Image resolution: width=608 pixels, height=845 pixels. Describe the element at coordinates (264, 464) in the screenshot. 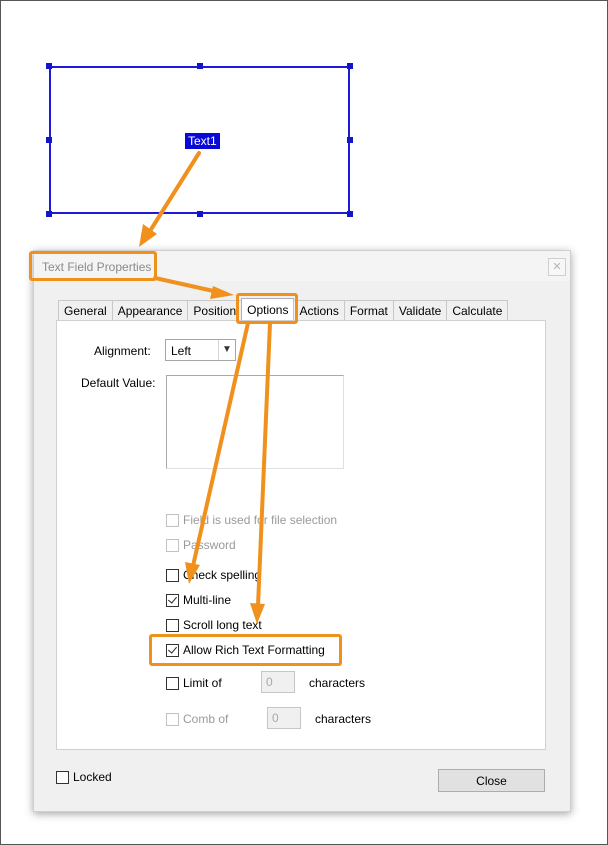

I see `arrow-options-to-richtext` at that location.